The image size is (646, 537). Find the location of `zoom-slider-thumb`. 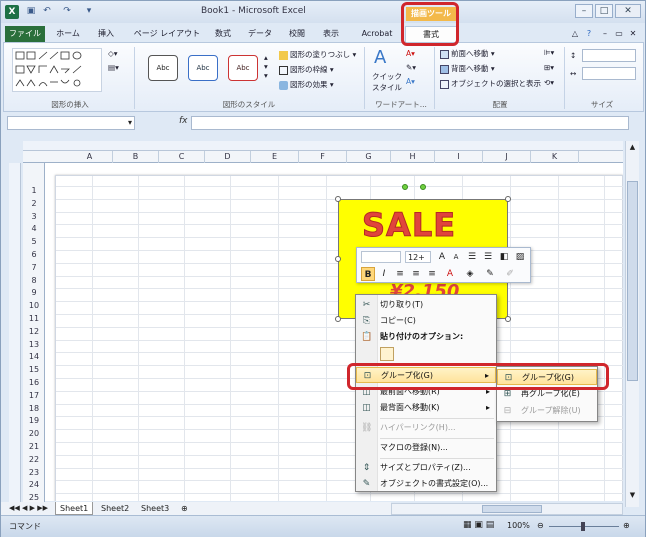

zoom-slider-thumb is located at coordinates (583, 526).